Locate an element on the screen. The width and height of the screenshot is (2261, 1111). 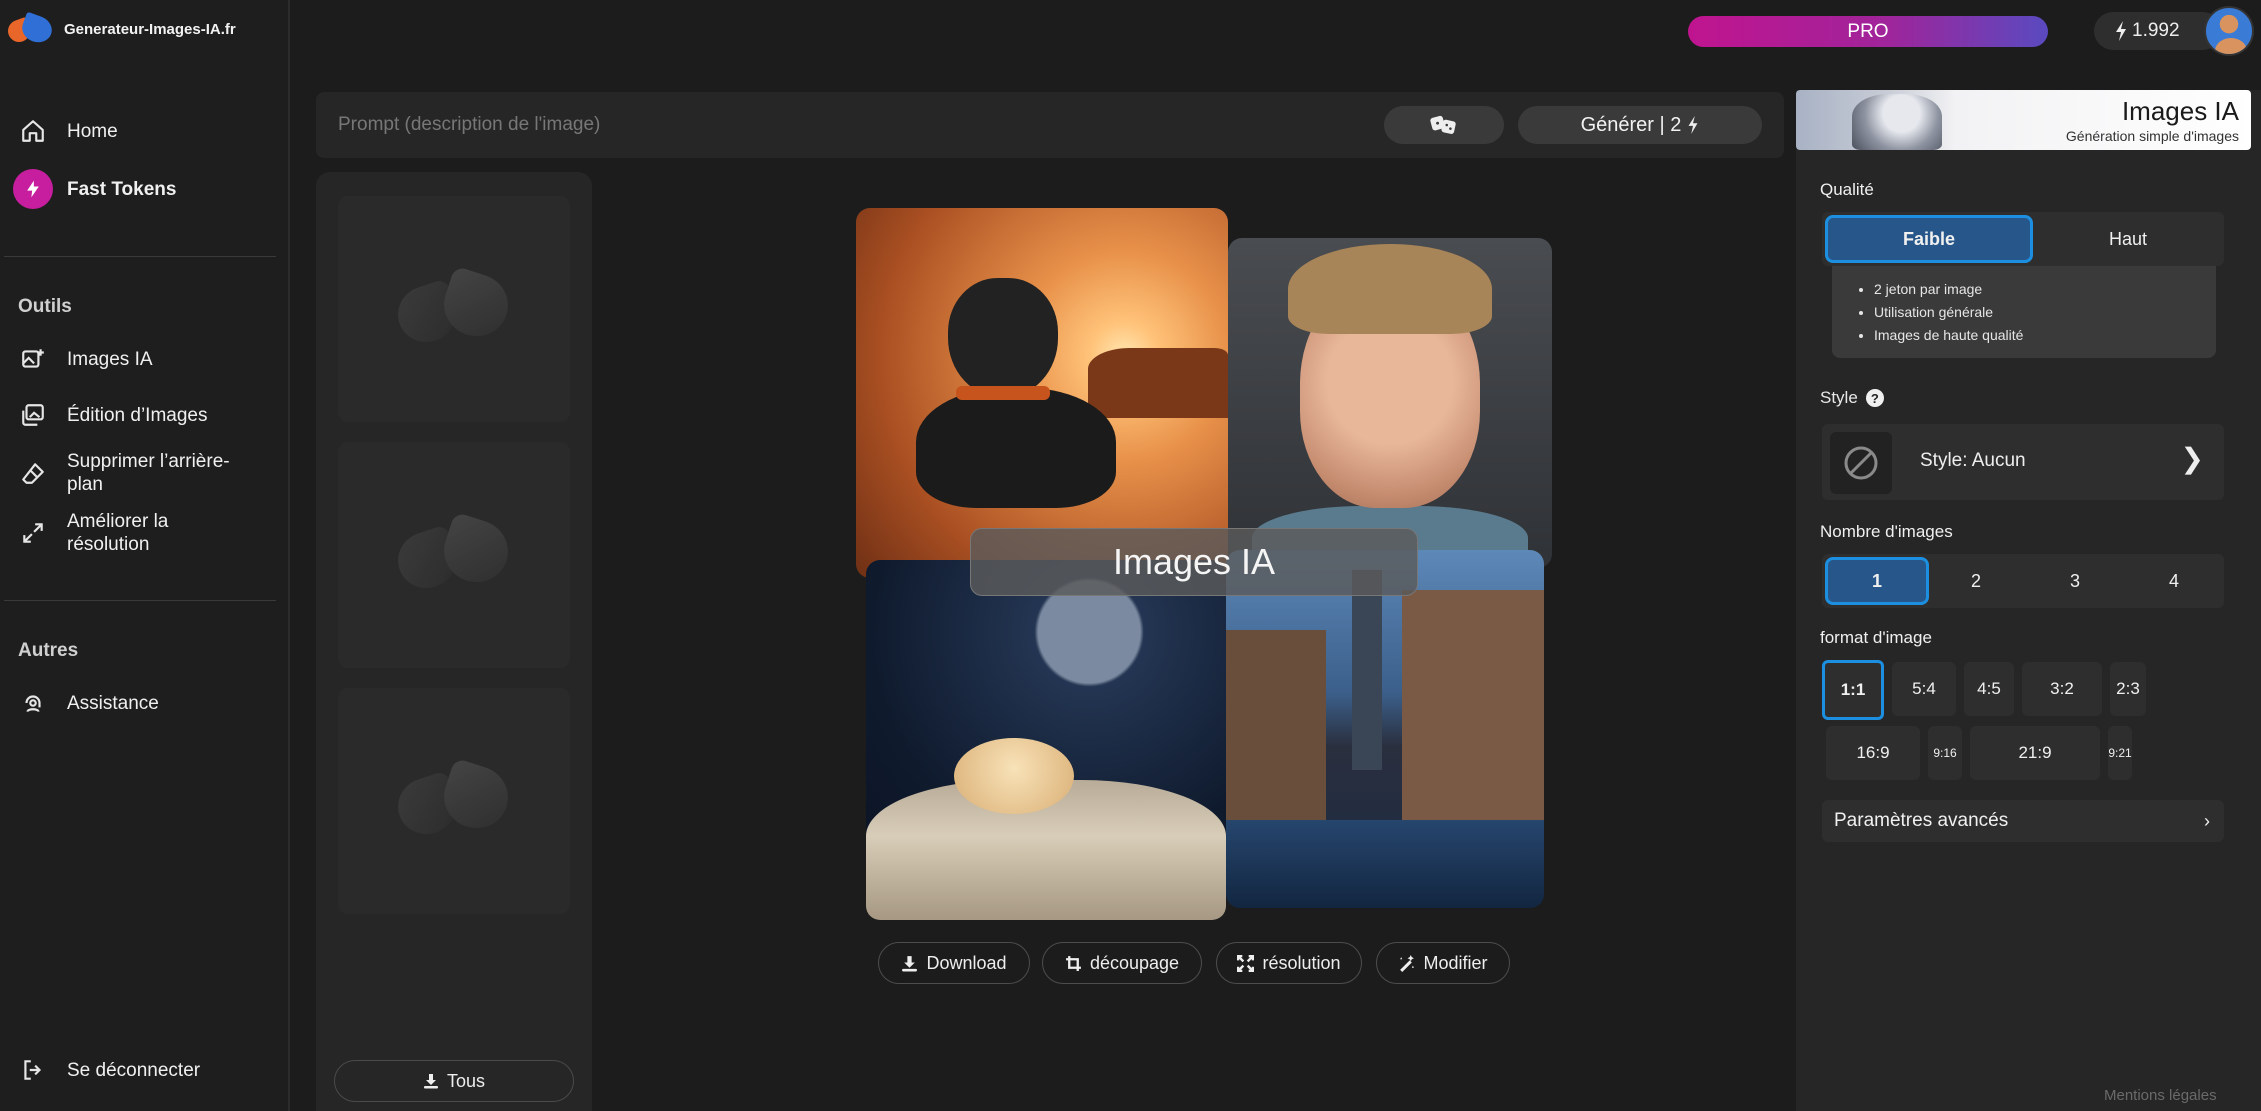
image-plus-icon is located at coordinates (33, 359).